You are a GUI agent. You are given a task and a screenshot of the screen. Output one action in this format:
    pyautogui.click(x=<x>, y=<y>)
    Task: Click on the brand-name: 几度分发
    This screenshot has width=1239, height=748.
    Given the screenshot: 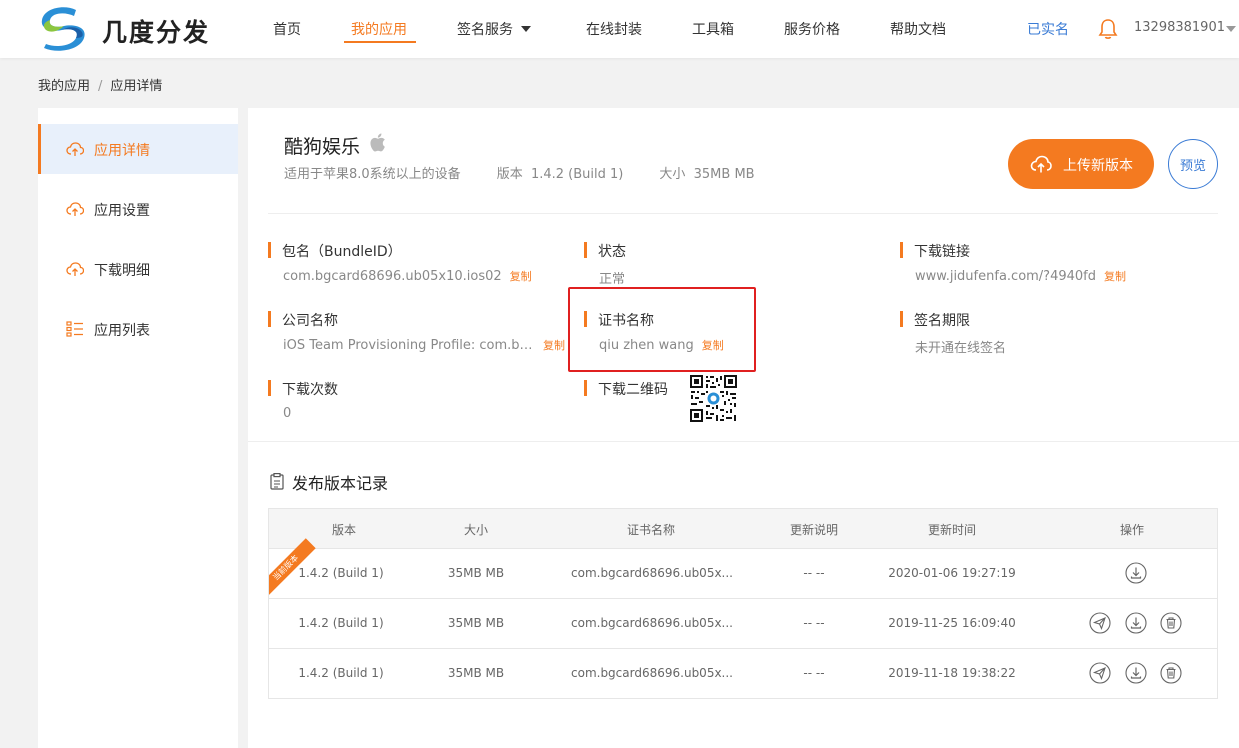 What is the action you would take?
    pyautogui.click(x=156, y=32)
    